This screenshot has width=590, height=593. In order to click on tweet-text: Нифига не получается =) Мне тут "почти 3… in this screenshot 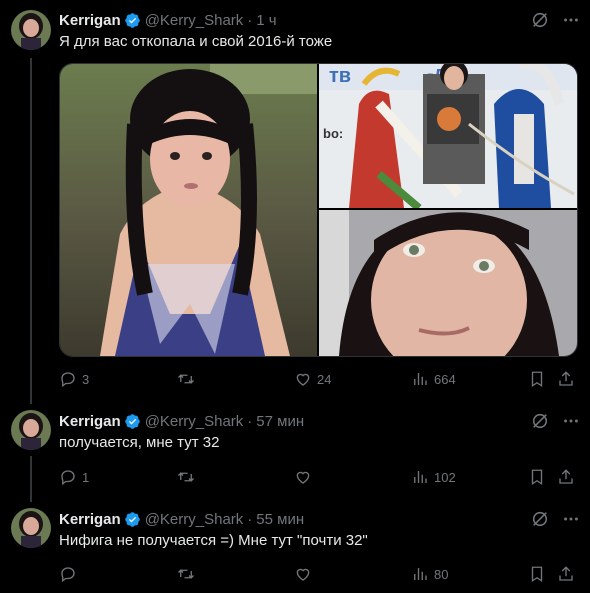, I will do `click(213, 540)`.